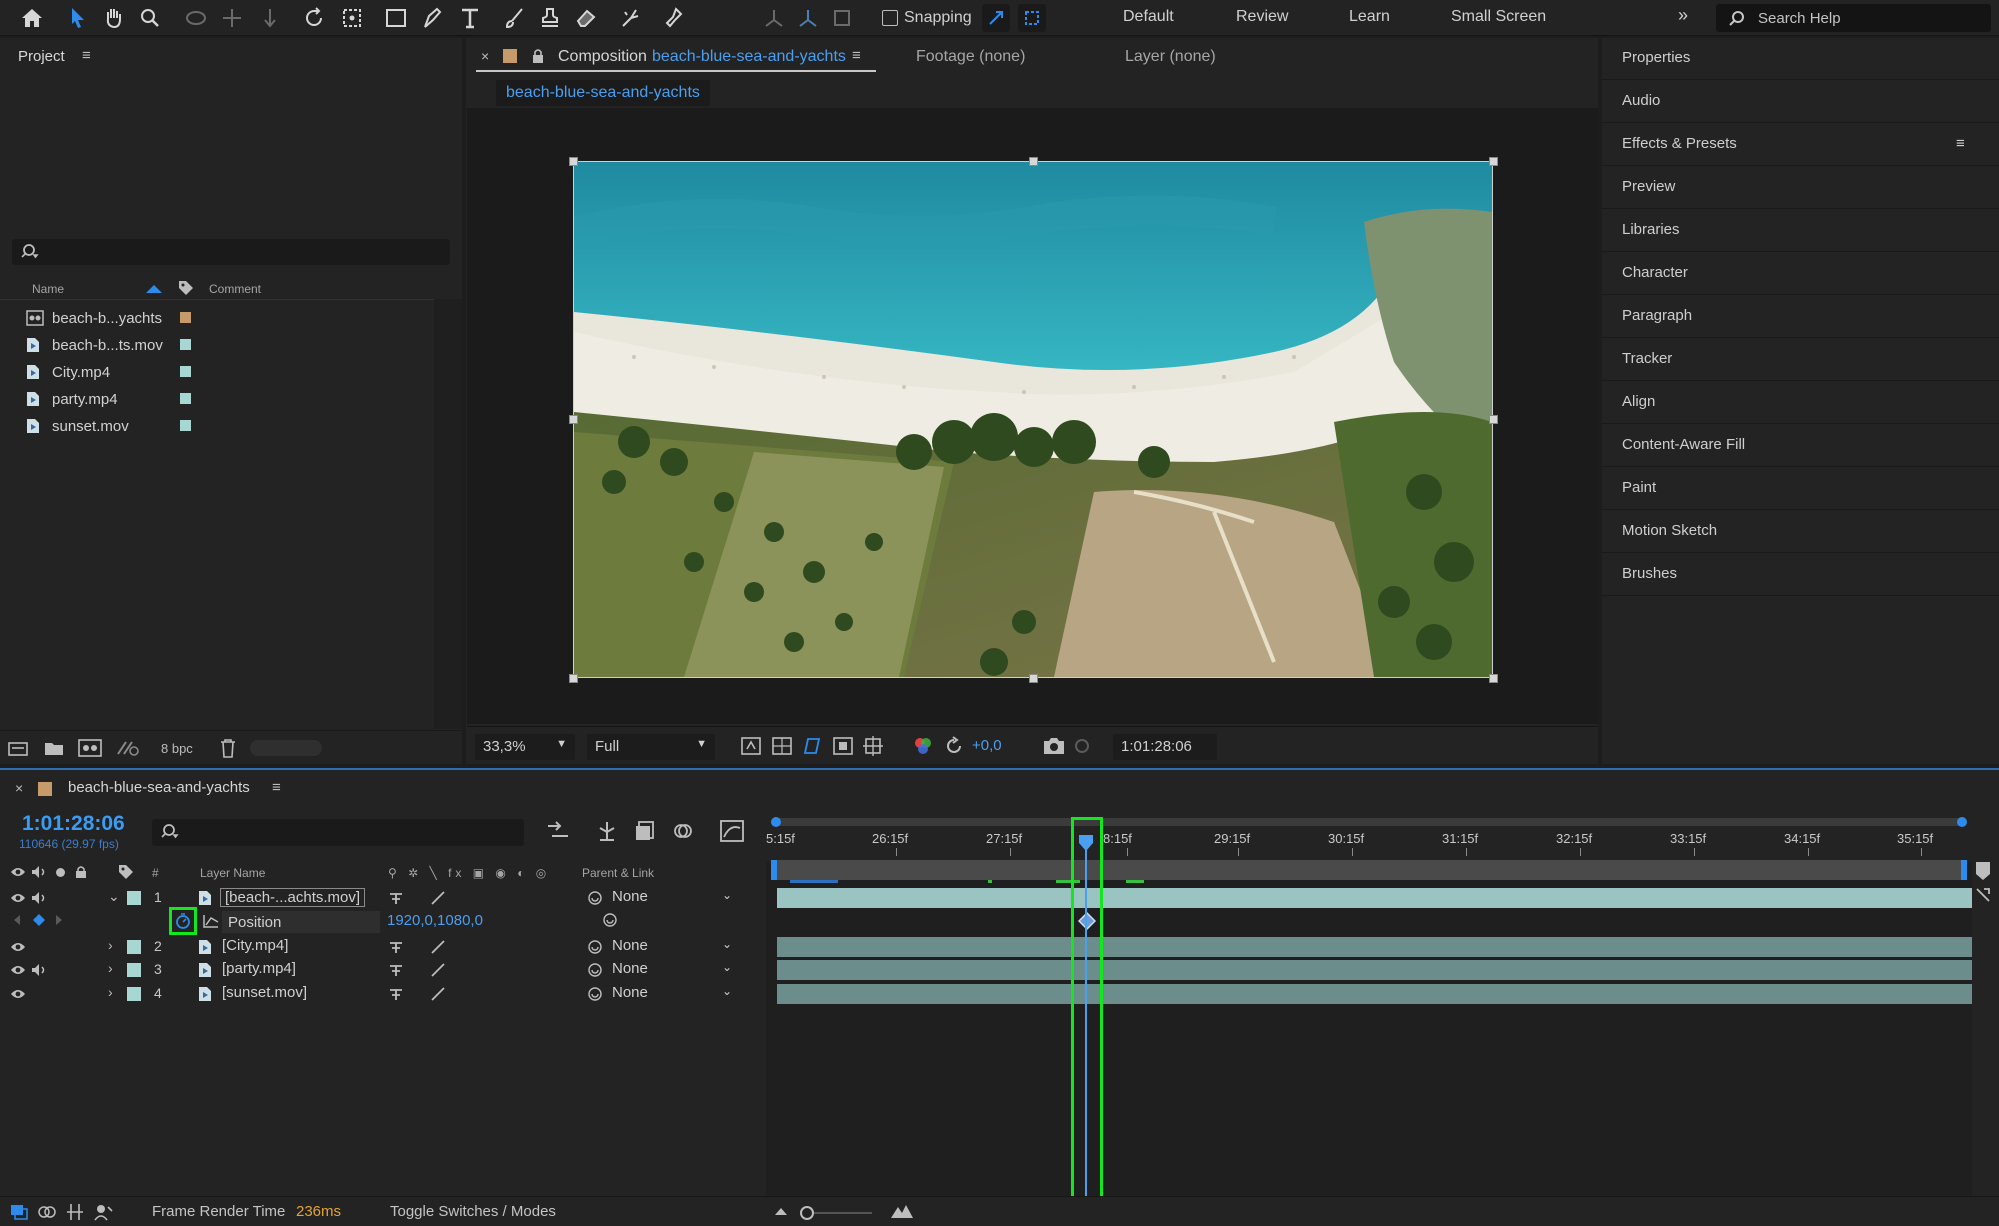 The height and width of the screenshot is (1226, 1999). Describe the element at coordinates (651, 747) in the screenshot. I see `resolution-dropdown: Full ▼` at that location.